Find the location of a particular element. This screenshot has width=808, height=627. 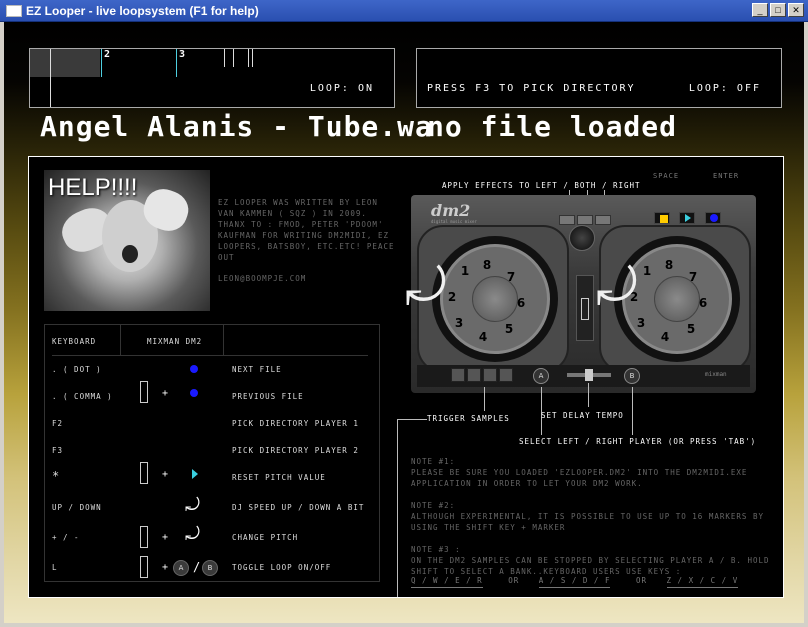

tempo-fader is located at coordinates (589, 375).